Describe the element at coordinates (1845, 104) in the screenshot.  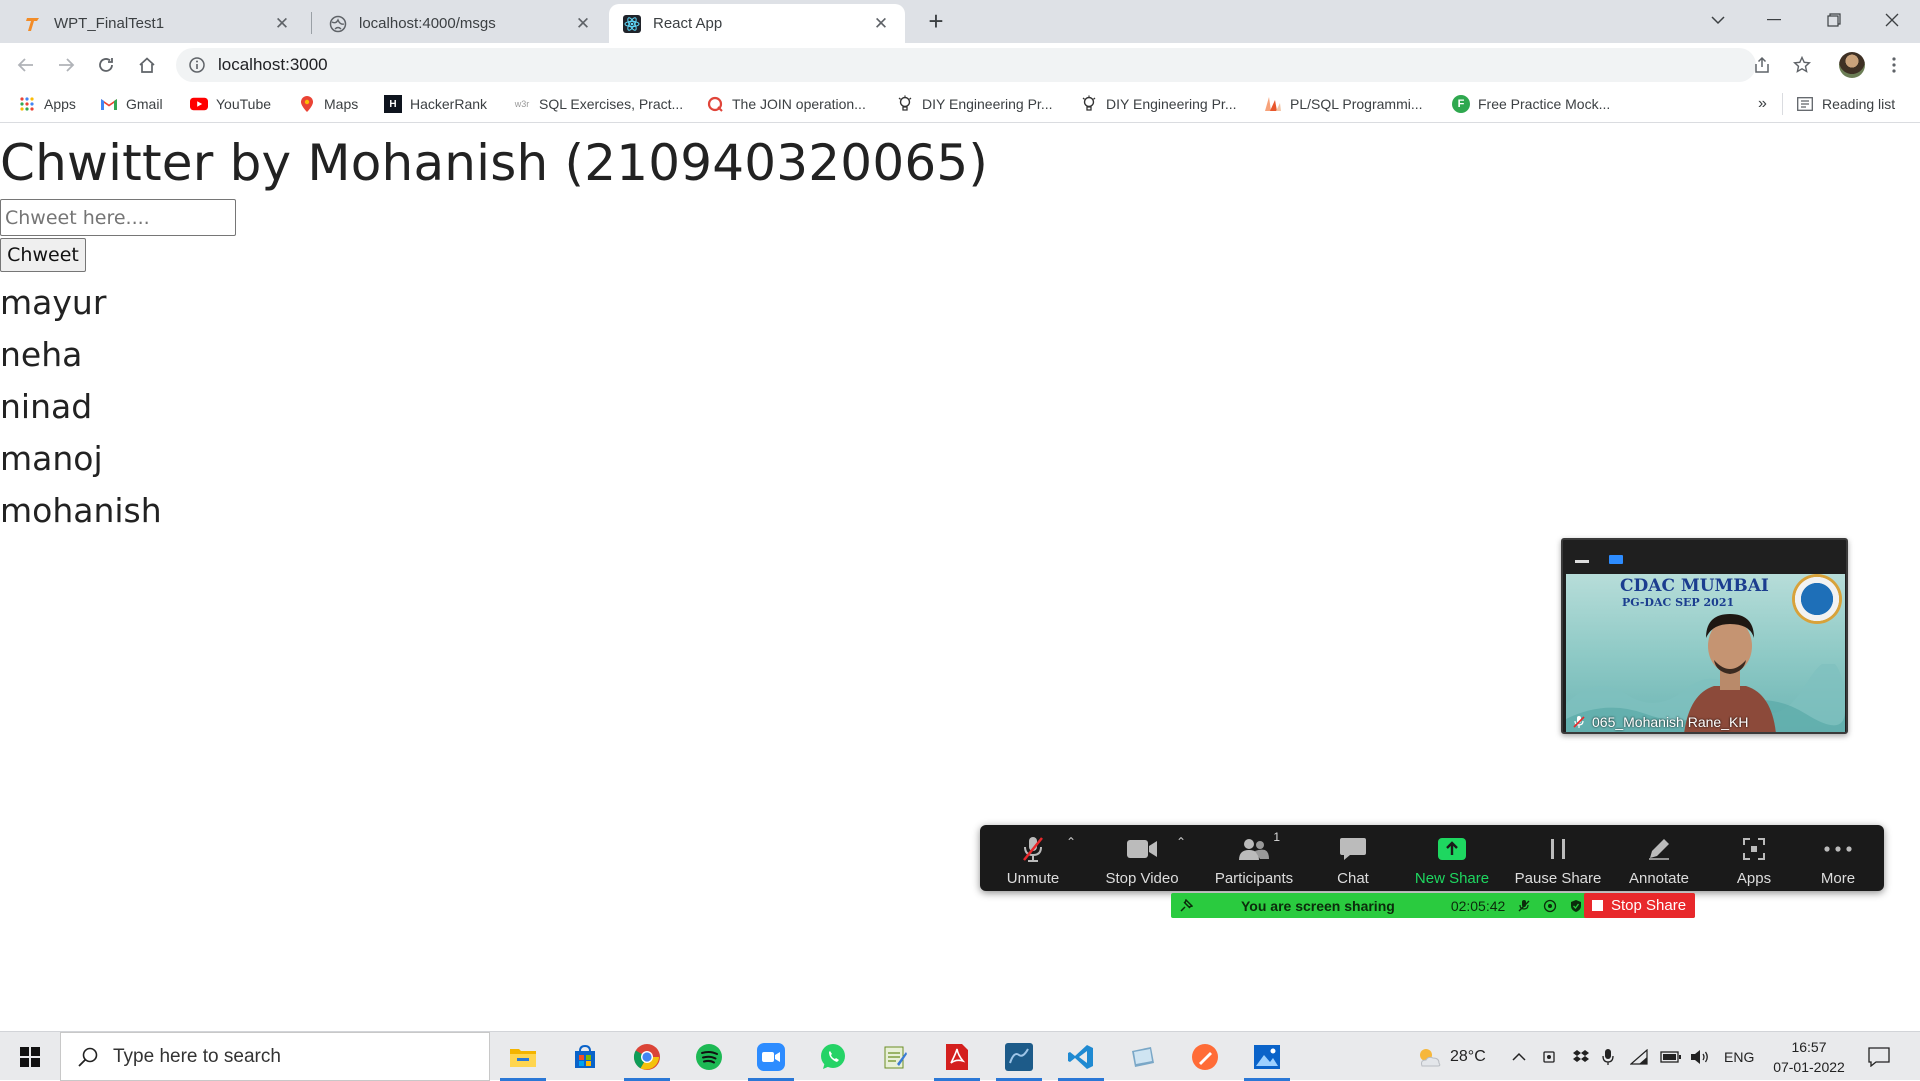
I see `reading-list-button: Reading list` at that location.